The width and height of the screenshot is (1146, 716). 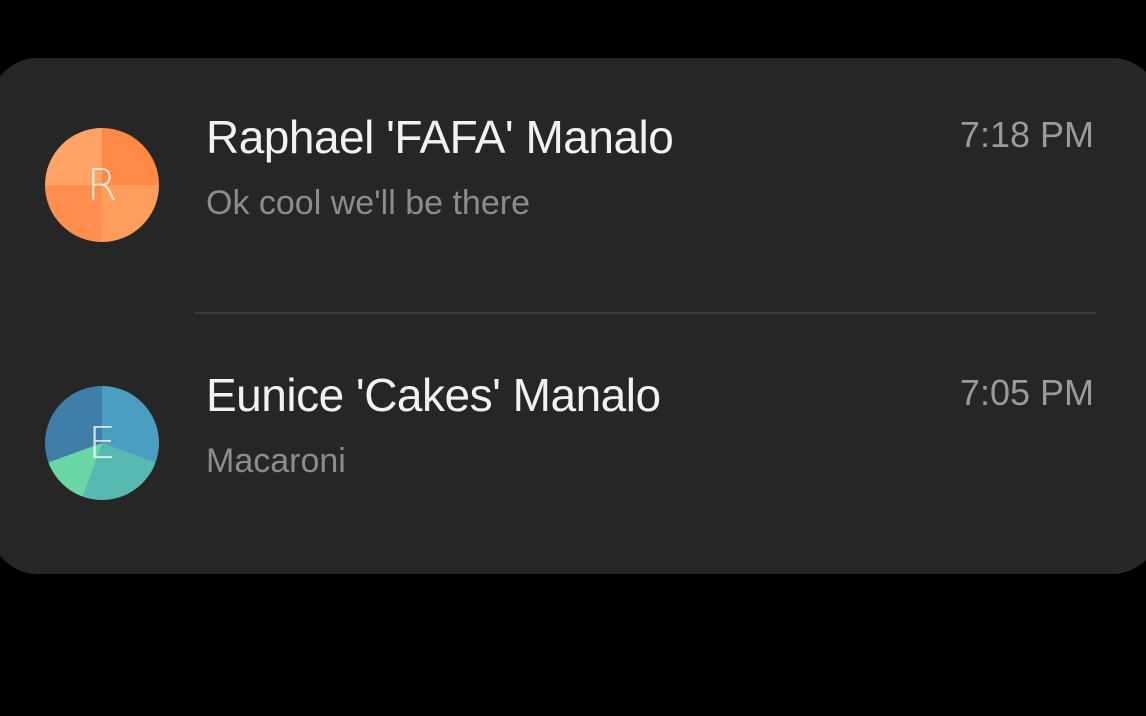 What do you see at coordinates (368, 203) in the screenshot?
I see `message-preview: Ok cool we'll be there` at bounding box center [368, 203].